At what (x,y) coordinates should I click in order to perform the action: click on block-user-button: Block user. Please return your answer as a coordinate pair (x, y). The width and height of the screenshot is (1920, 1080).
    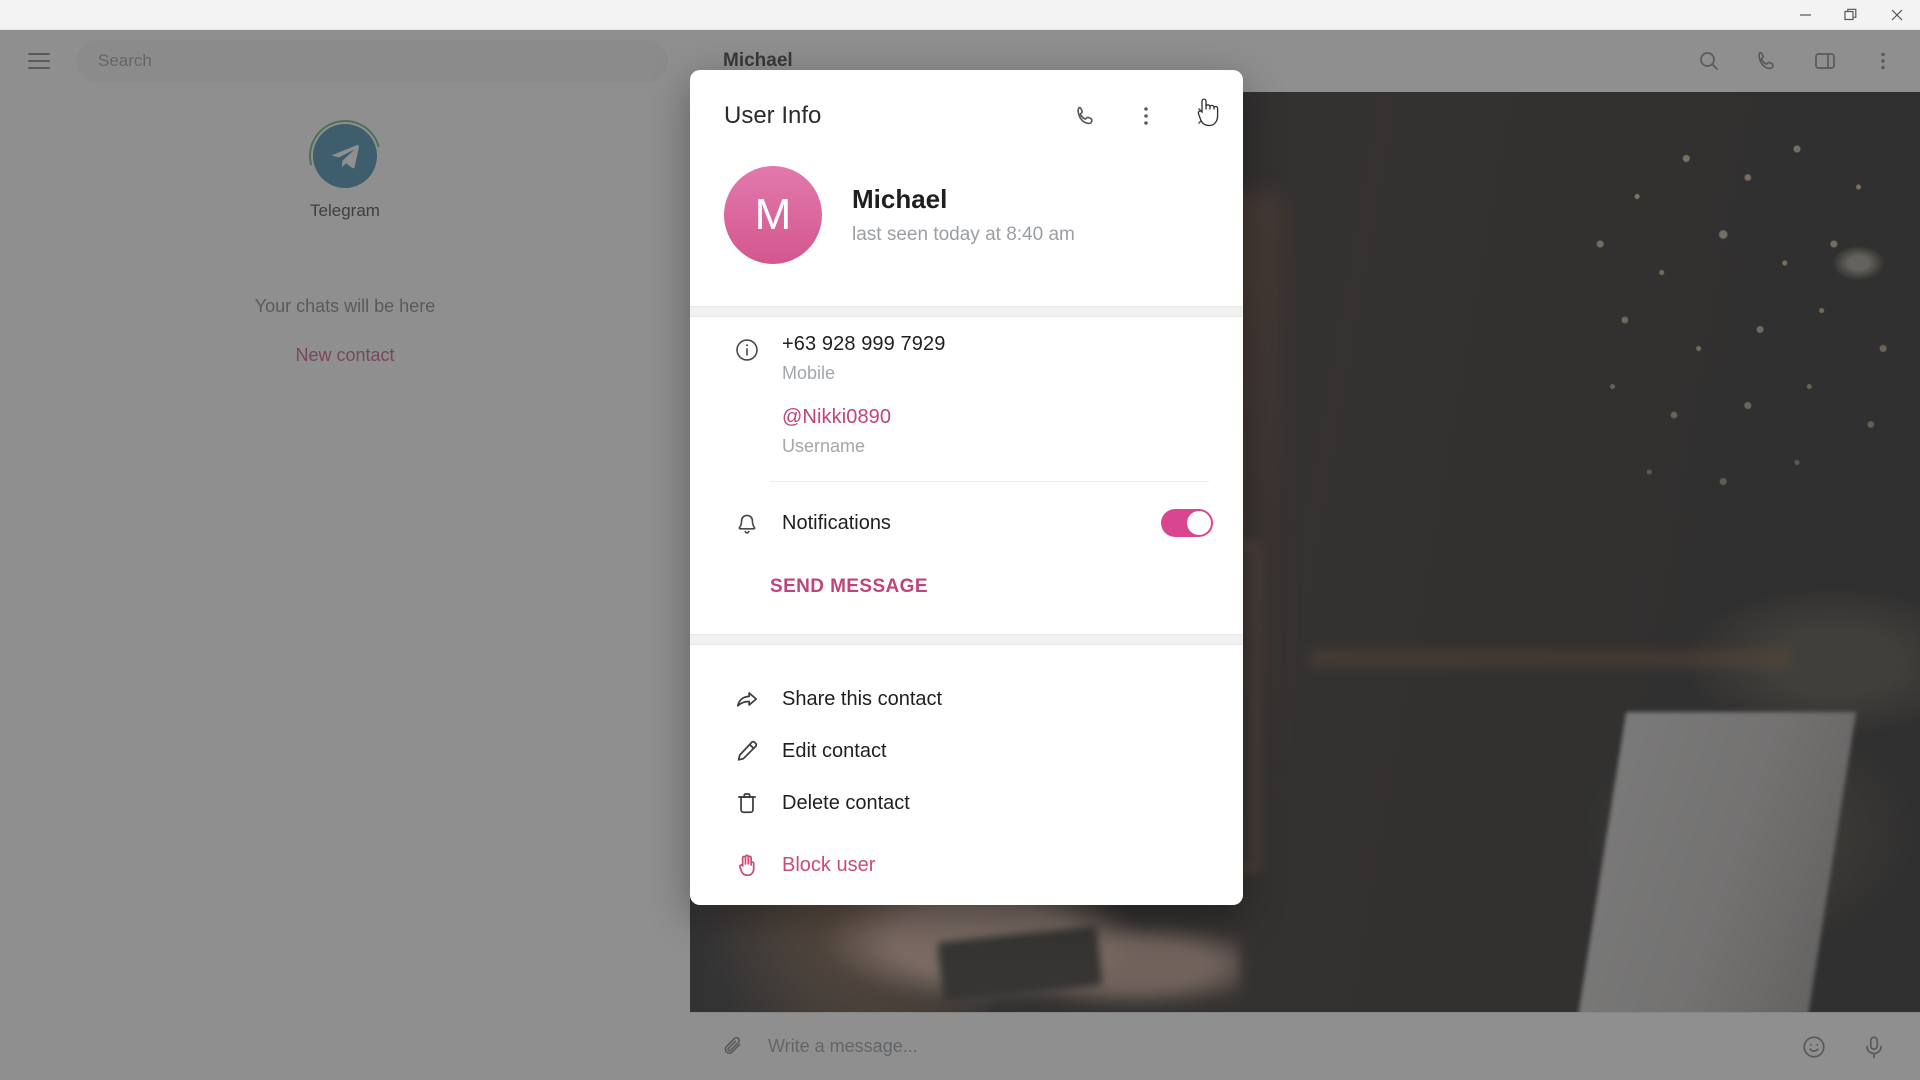
    Looking at the image, I should click on (966, 865).